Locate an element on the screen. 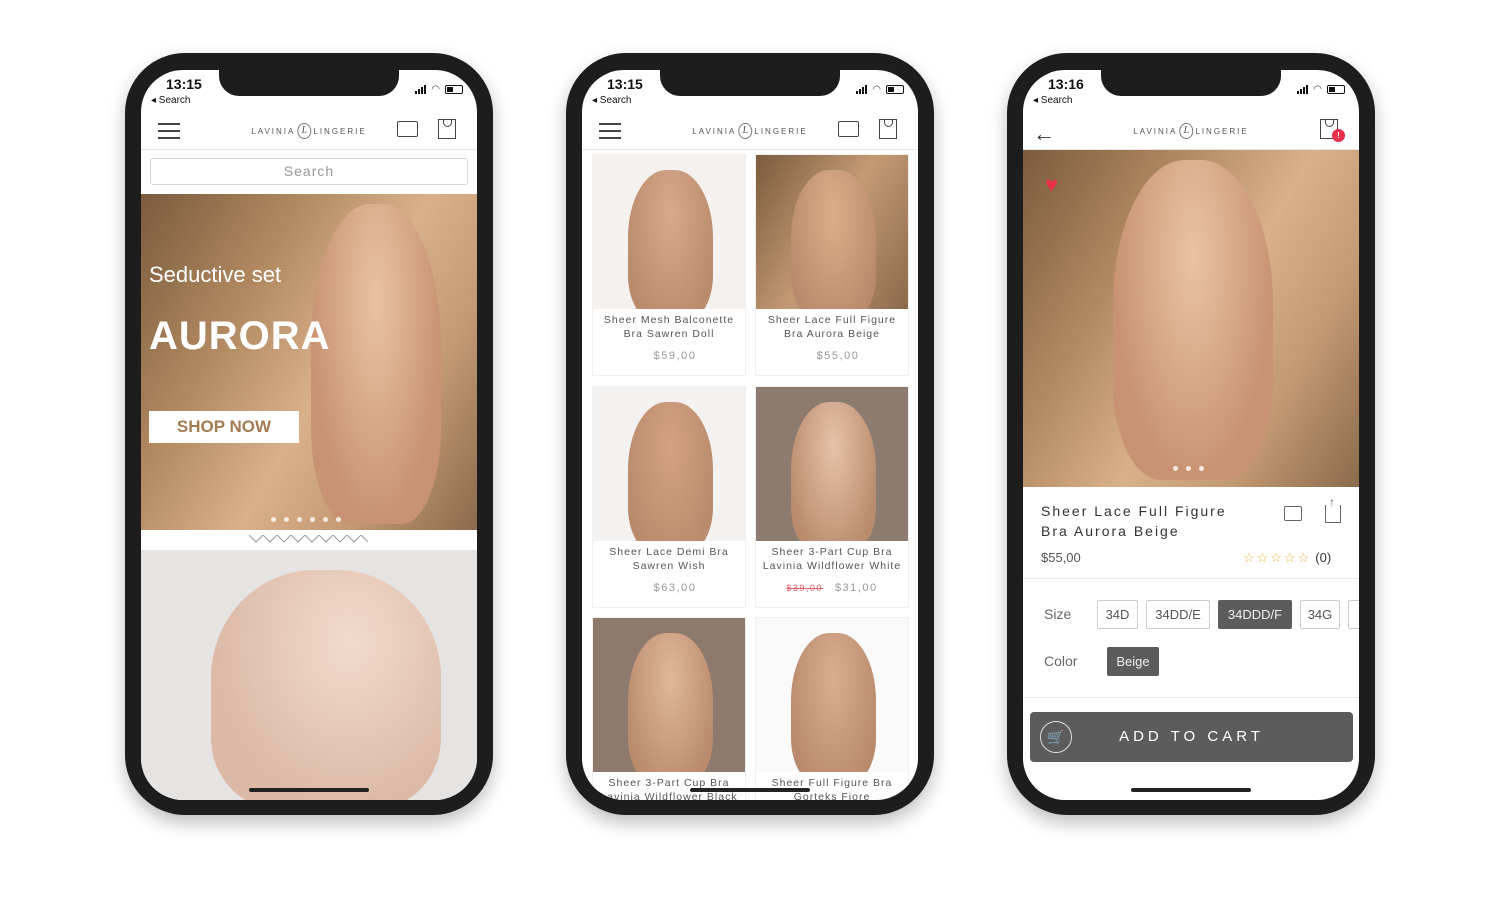  product-title: Sheer Lace Full Figure Bra Aurora Beige is located at coordinates (1134, 521).